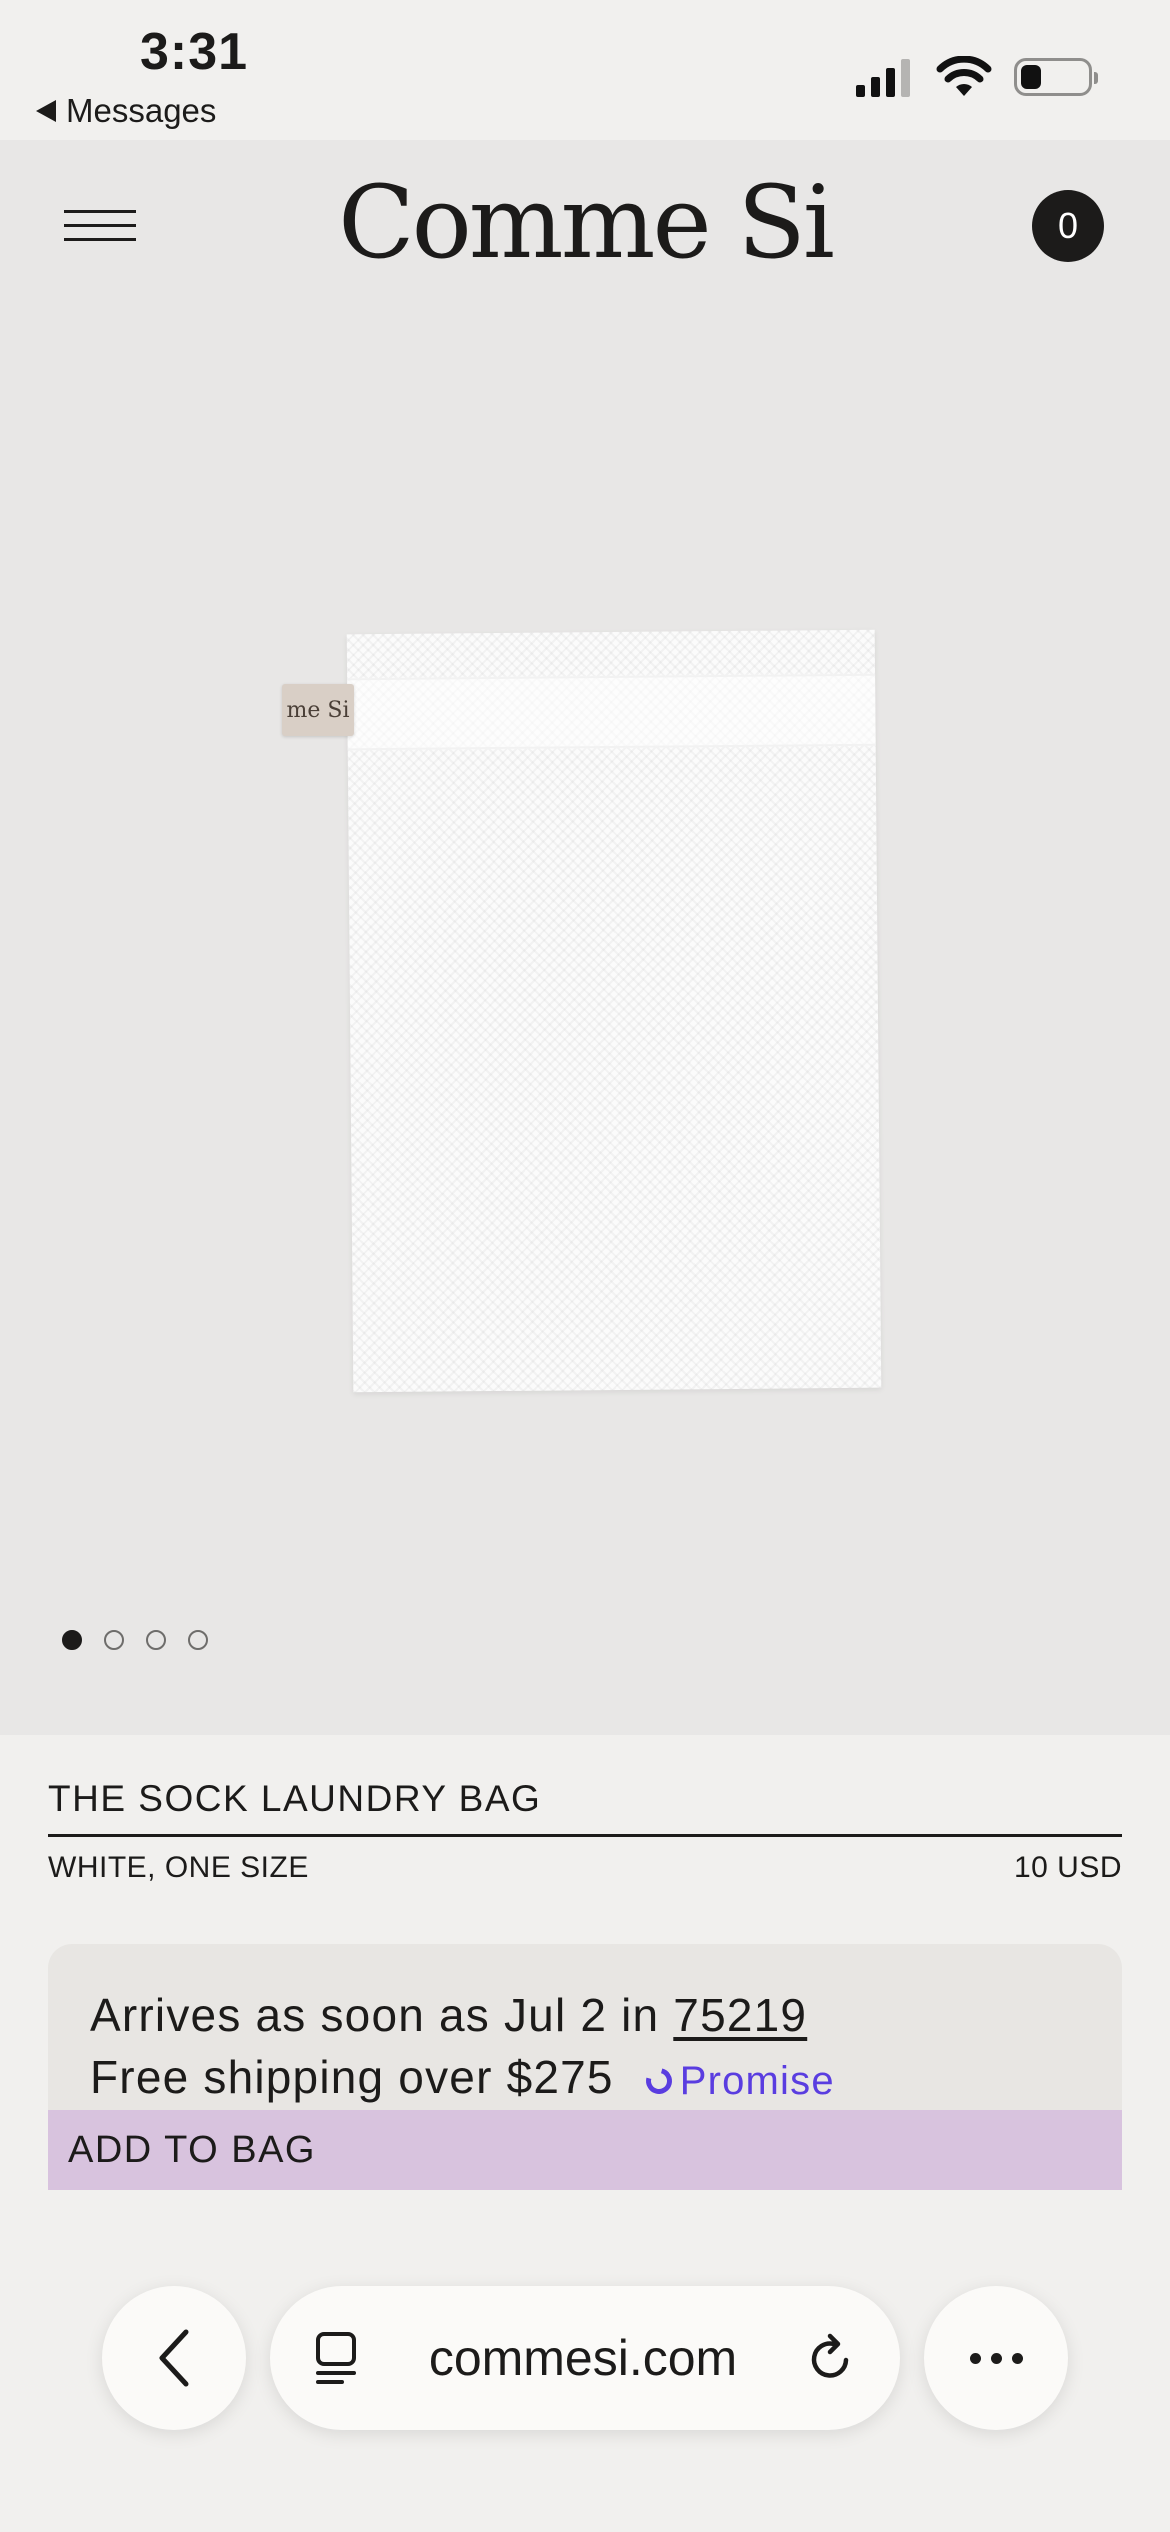 This screenshot has height=2532, width=1170. I want to click on brand-tag: me Si, so click(318, 710).